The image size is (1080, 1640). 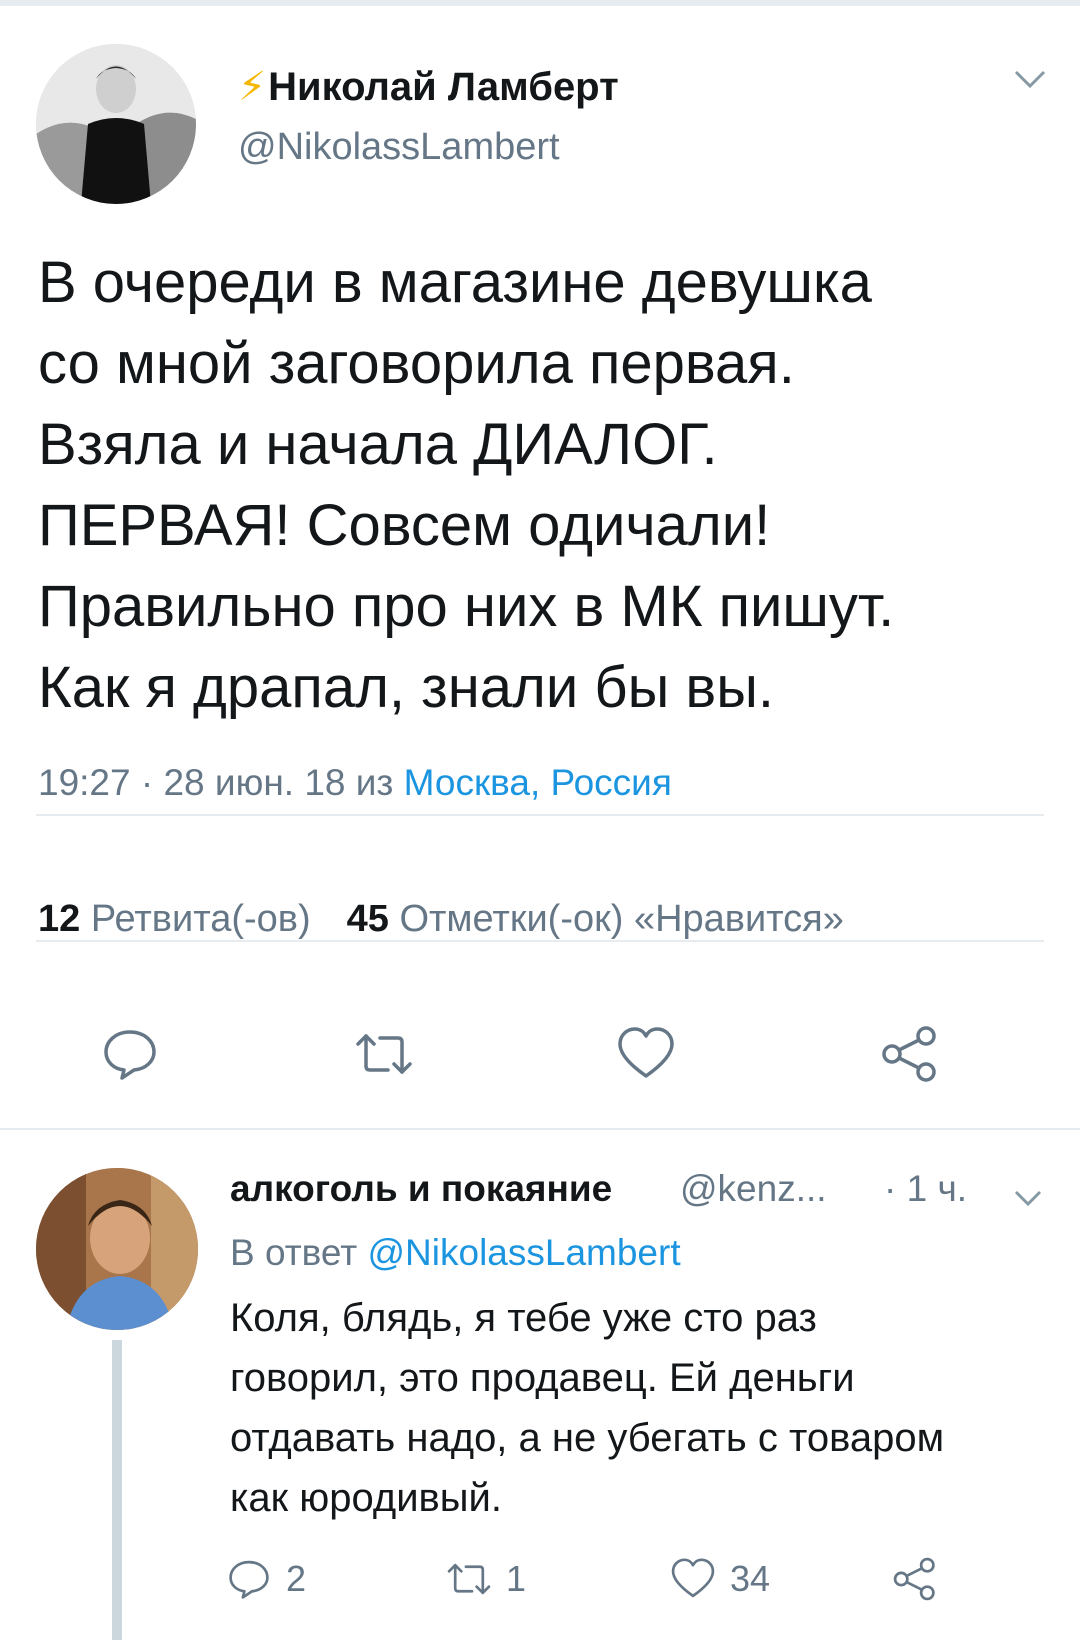 What do you see at coordinates (443, 87) in the screenshot?
I see `author-name-text: Николай Ламберт` at bounding box center [443, 87].